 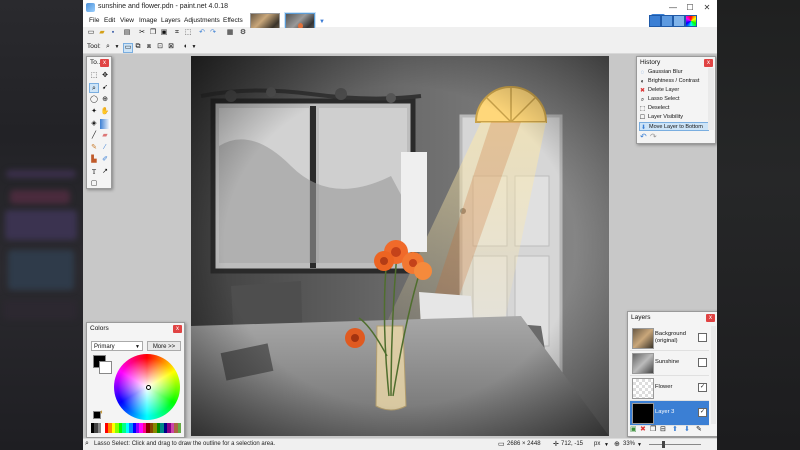 I want to click on move-layer-up-icon: ⬆, so click(x=675, y=429).